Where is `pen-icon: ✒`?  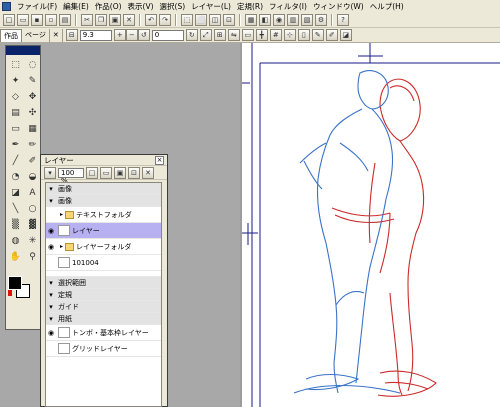 pen-icon: ✒ is located at coordinates (15, 145).